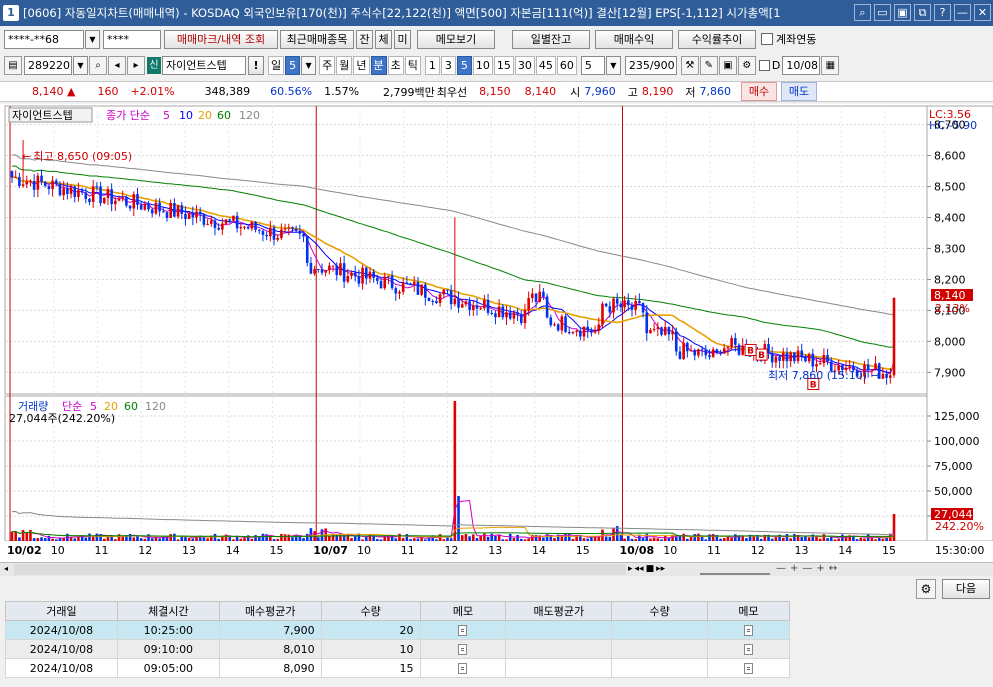 Image resolution: width=993 pixels, height=687 pixels. Describe the element at coordinates (402, 39) in the screenshot. I see `unfilled-button: 미` at that location.